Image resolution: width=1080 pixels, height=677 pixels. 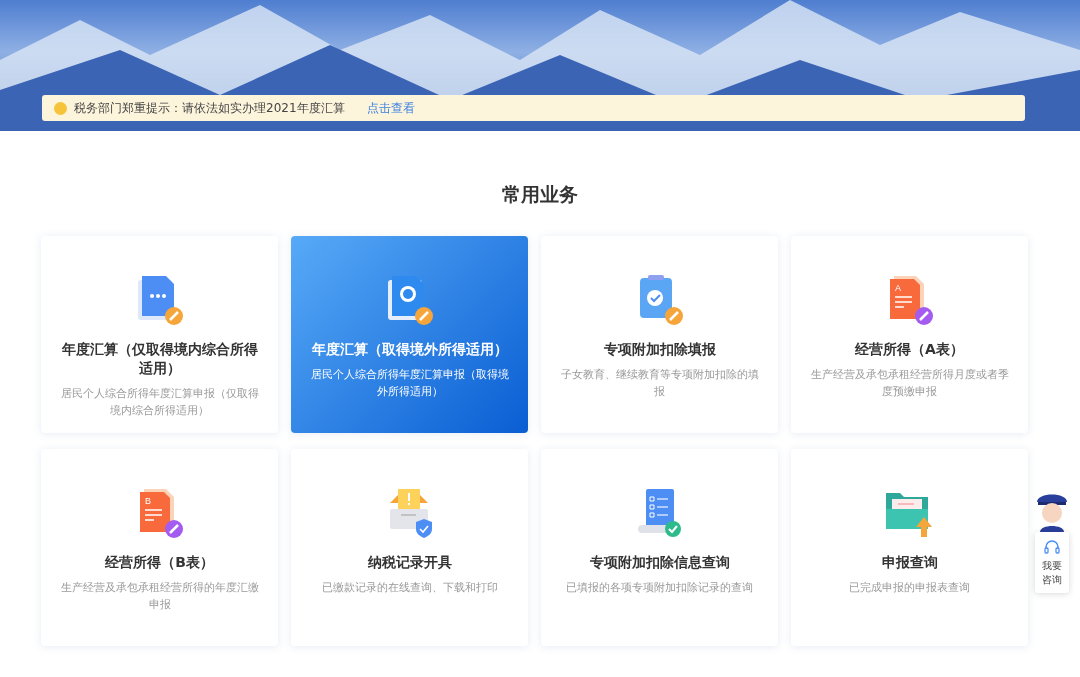 I want to click on service-card: 年度汇算（取得境外所得适用） 居民个人综合所得年度汇算申报（取得境外所得适用）, so click(x=409, y=334).